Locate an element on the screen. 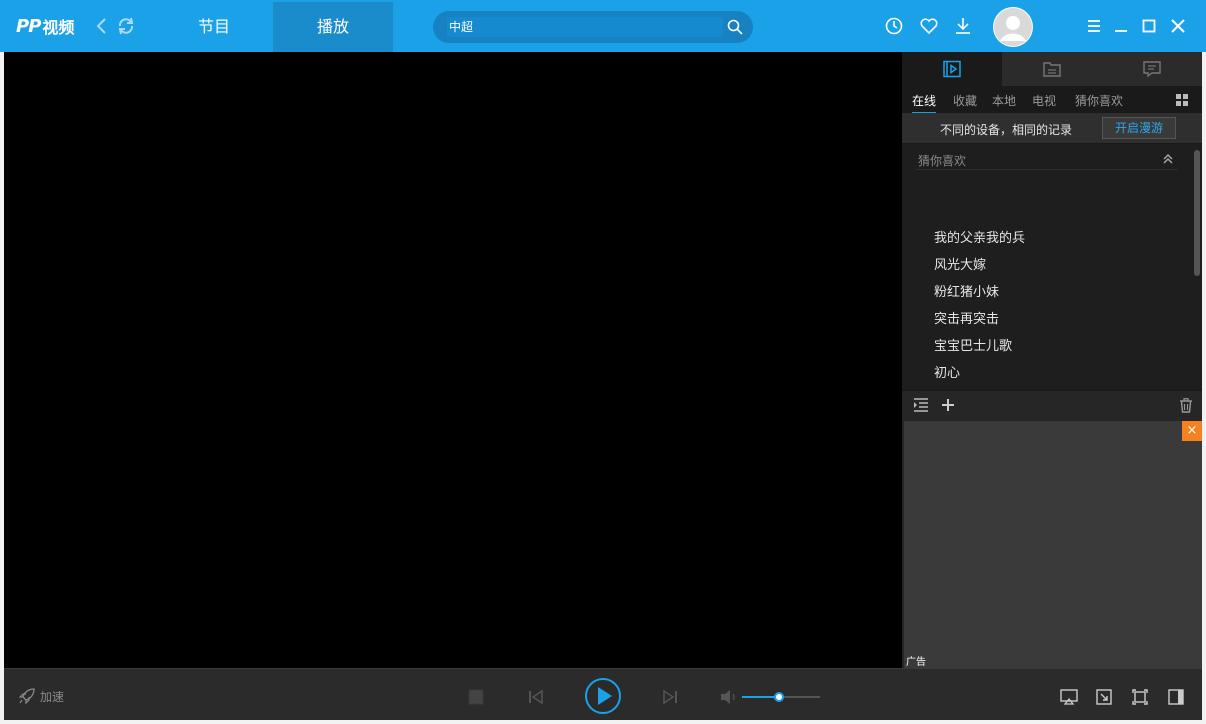 The width and height of the screenshot is (1206, 724). logo-text: 视频 is located at coordinates (58, 27).